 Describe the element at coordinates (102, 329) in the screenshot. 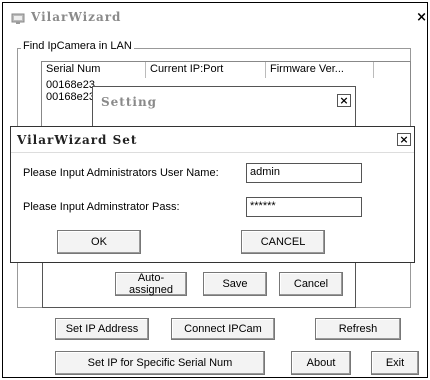

I see `set-ip-address-button: Set IP Address` at that location.